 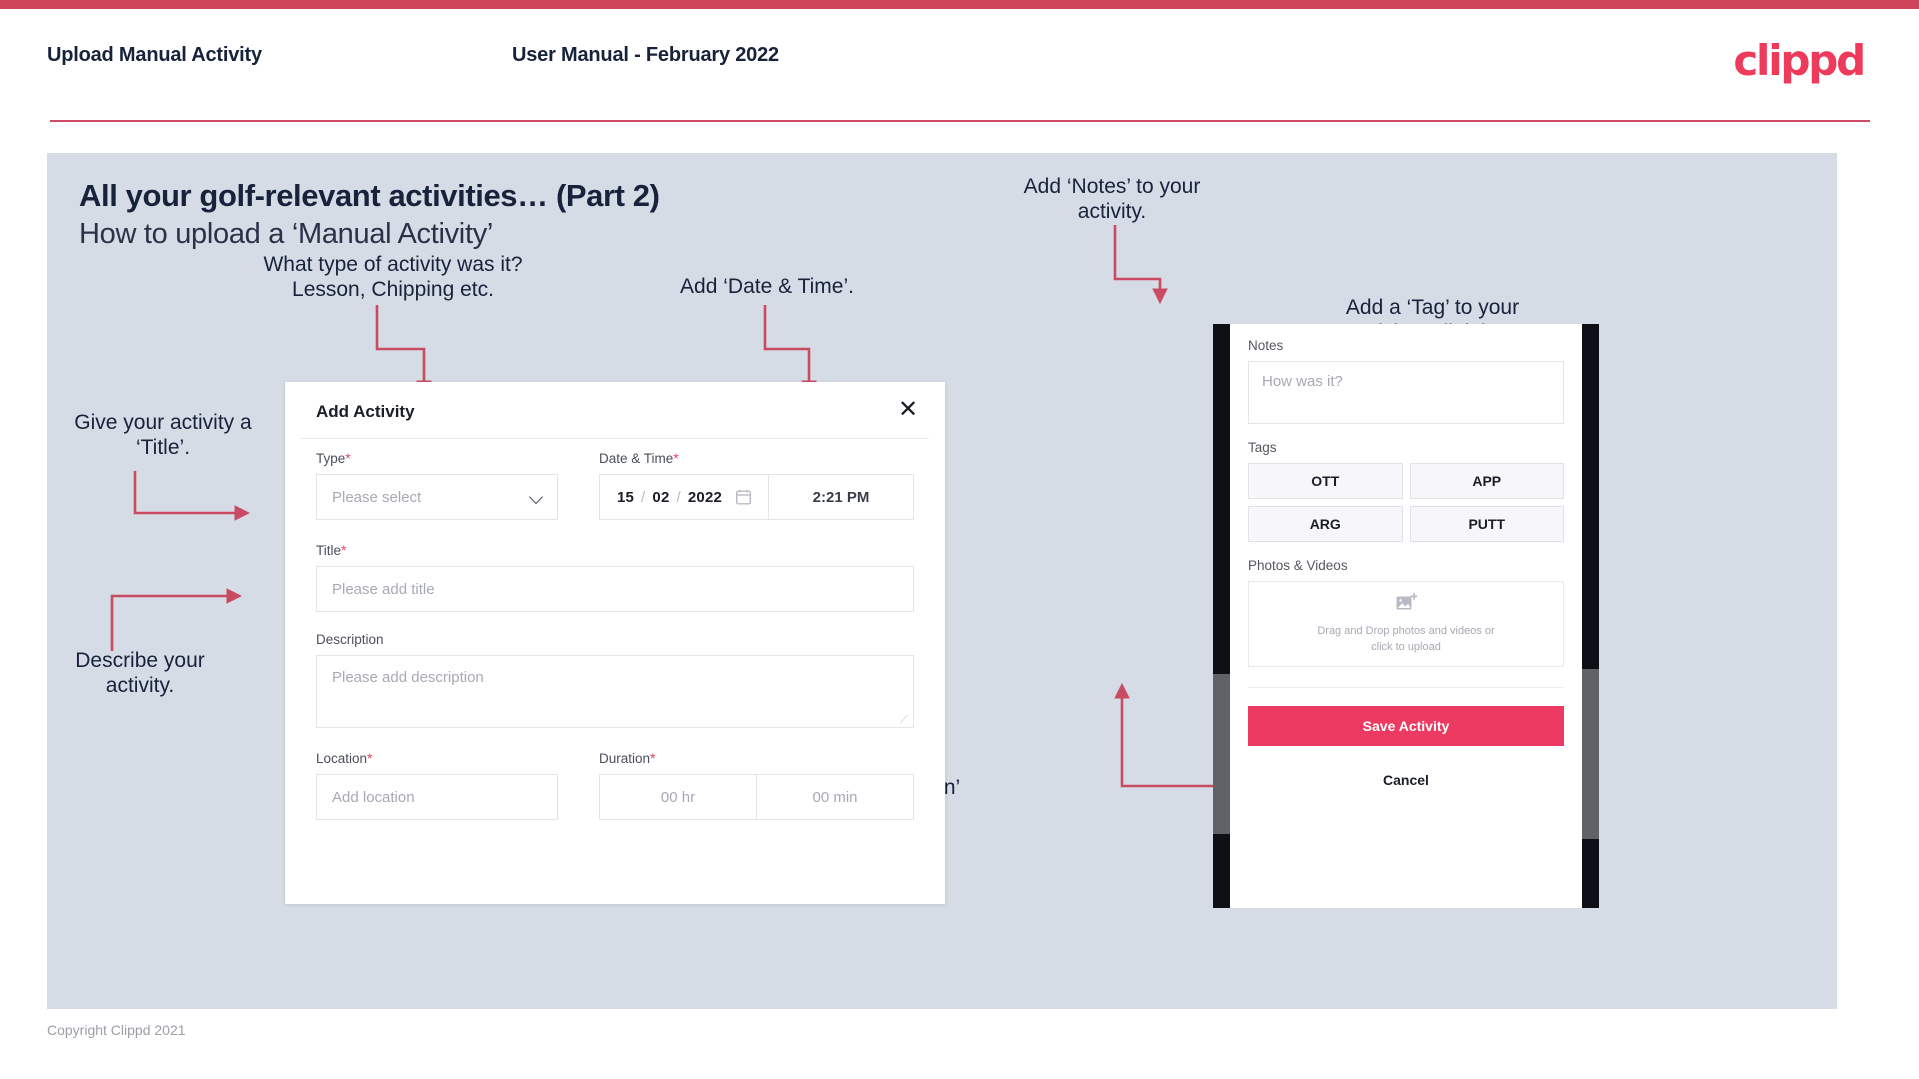 I want to click on description-textarea: Please add description ⟋, so click(x=615, y=691).